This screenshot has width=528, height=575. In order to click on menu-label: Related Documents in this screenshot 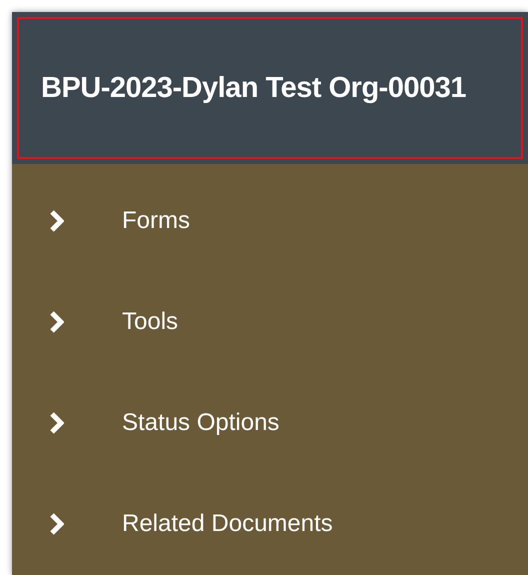, I will do `click(227, 523)`.